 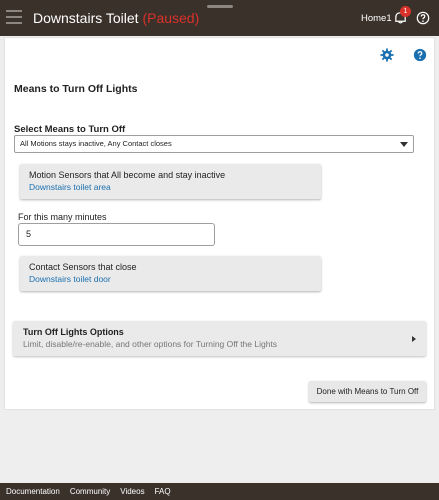 What do you see at coordinates (83, 267) in the screenshot?
I see `contact-sensors-title: Contact Sensors that close` at bounding box center [83, 267].